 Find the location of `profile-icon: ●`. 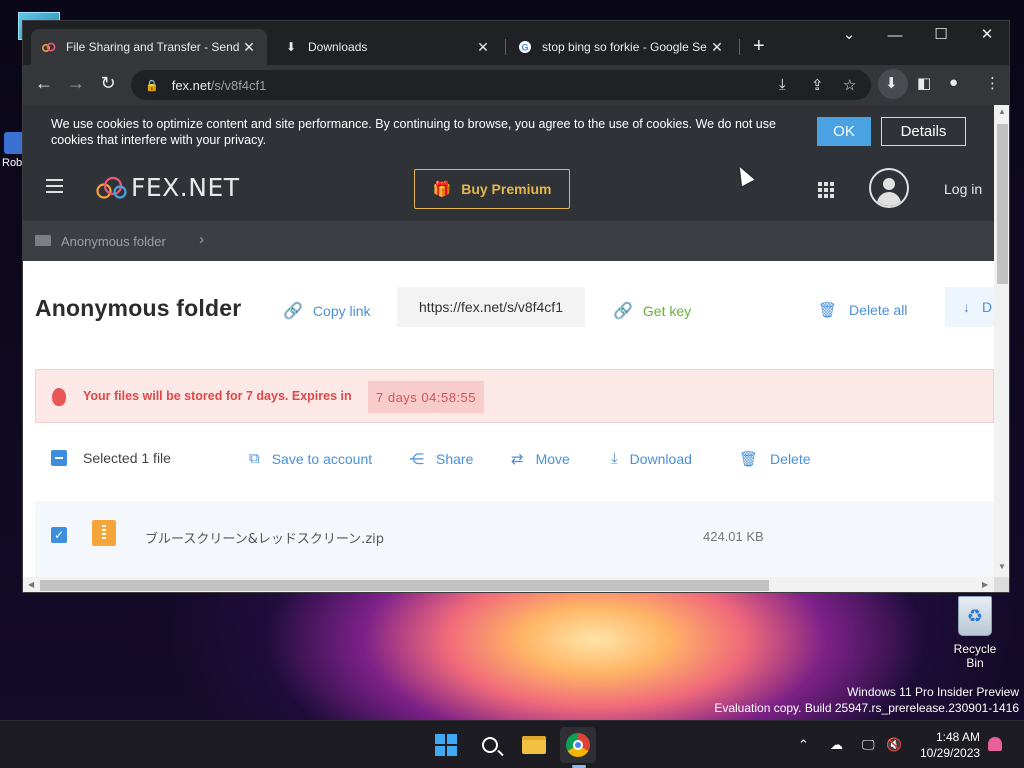

profile-icon: ● is located at coordinates (953, 82).